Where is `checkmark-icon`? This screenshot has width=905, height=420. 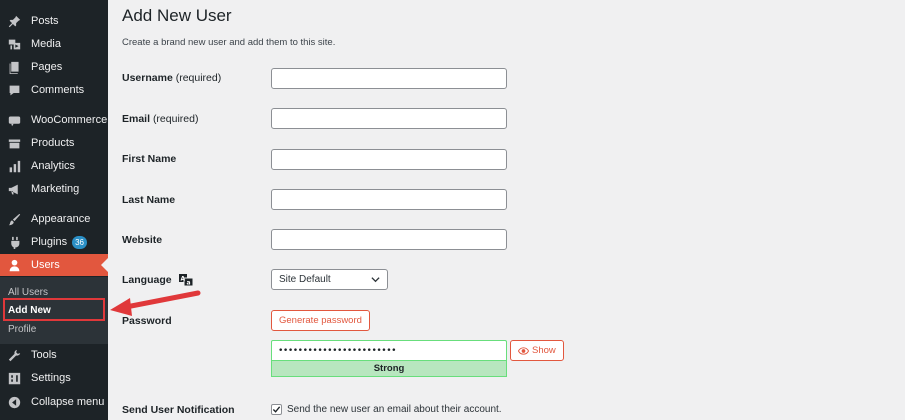 checkmark-icon is located at coordinates (276, 409).